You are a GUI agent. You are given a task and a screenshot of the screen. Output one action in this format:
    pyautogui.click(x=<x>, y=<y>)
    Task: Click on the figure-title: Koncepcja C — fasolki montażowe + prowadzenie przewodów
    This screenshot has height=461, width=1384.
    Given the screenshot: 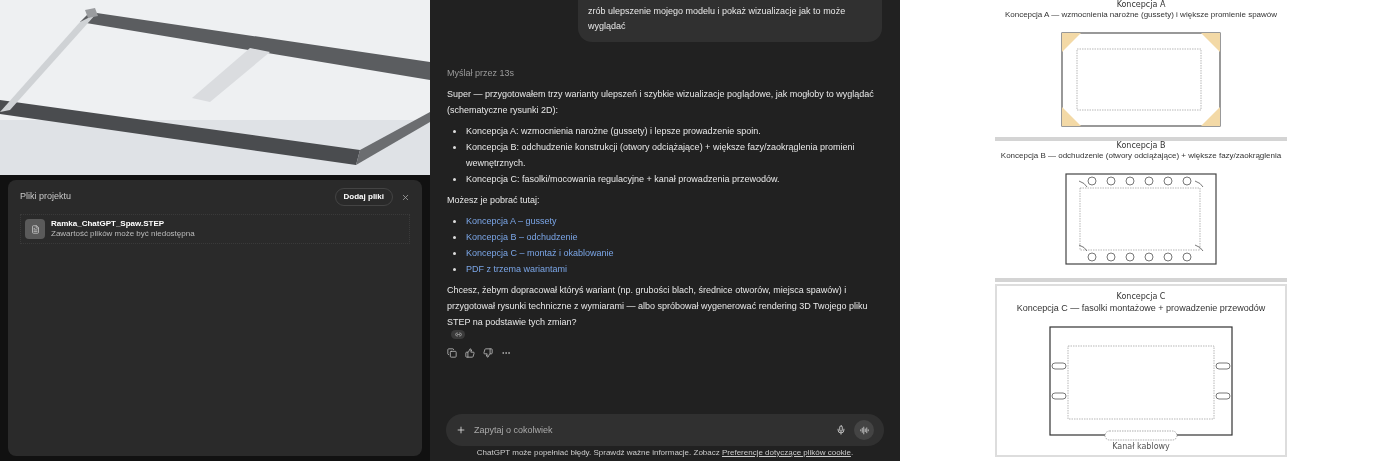 What is the action you would take?
    pyautogui.click(x=1141, y=308)
    